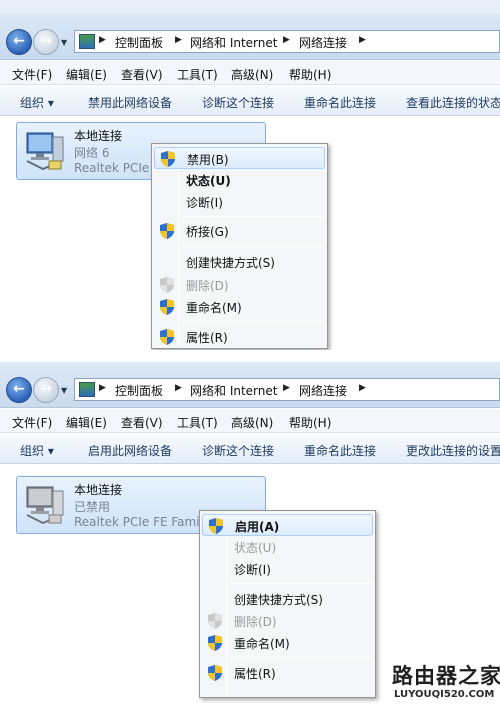 The height and width of the screenshot is (710, 500). What do you see at coordinates (250, 7) in the screenshot?
I see `top-strip` at bounding box center [250, 7].